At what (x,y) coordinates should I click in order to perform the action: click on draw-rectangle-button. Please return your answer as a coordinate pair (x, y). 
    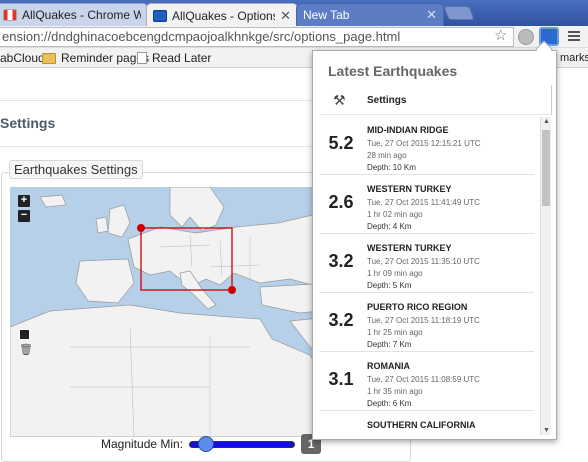
    Looking at the image, I should click on (24, 334).